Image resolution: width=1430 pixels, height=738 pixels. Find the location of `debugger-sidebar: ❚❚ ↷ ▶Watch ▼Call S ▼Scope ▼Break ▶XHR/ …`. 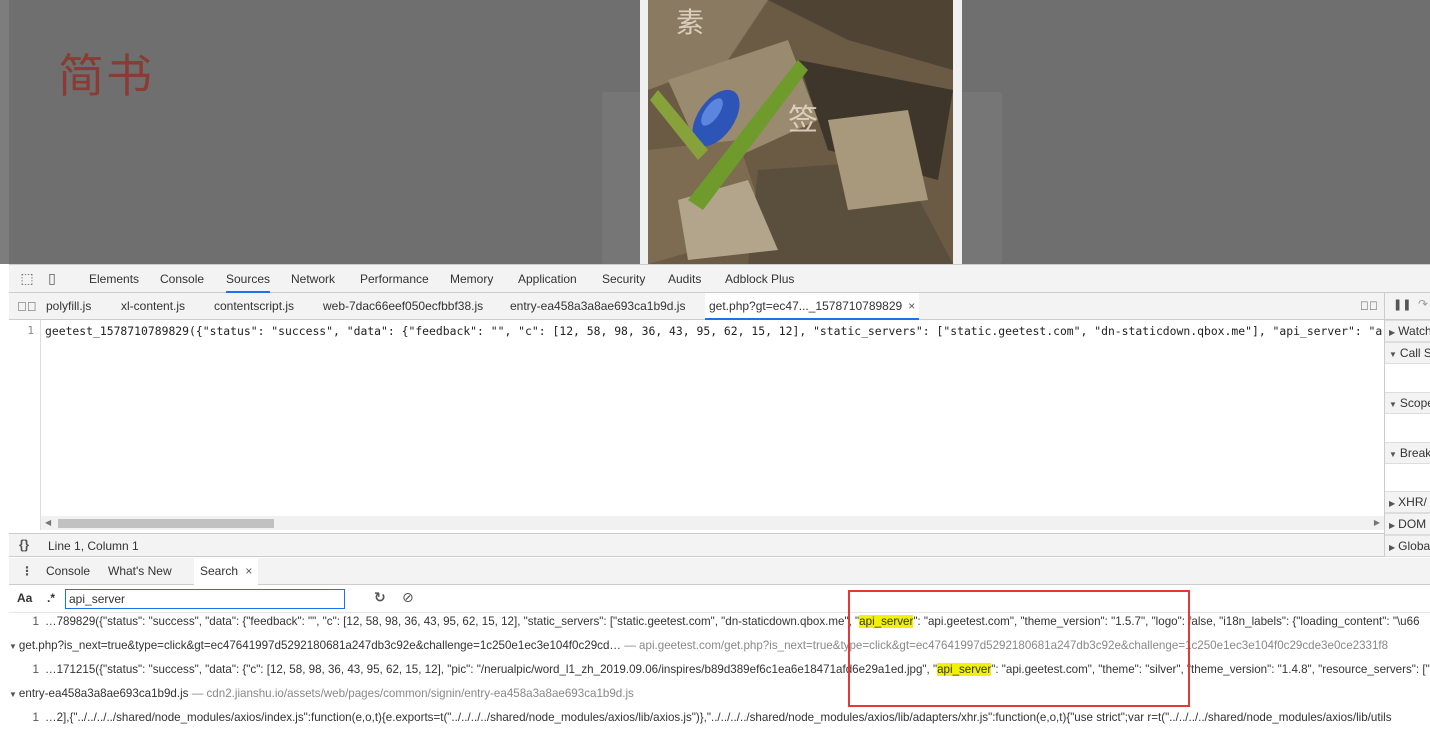

debugger-sidebar: ❚❚ ↷ ▶Watch ▼Call S ▼Scope ▼Break ▶XHR/ … is located at coordinates (1407, 425).